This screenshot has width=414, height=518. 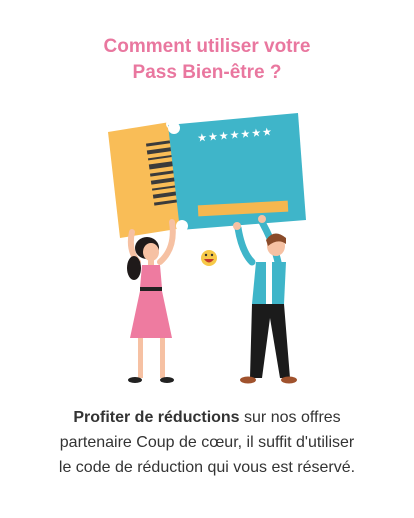 I want to click on description-line-1: Profiter de réductions sur nos offres, so click(x=207, y=417).